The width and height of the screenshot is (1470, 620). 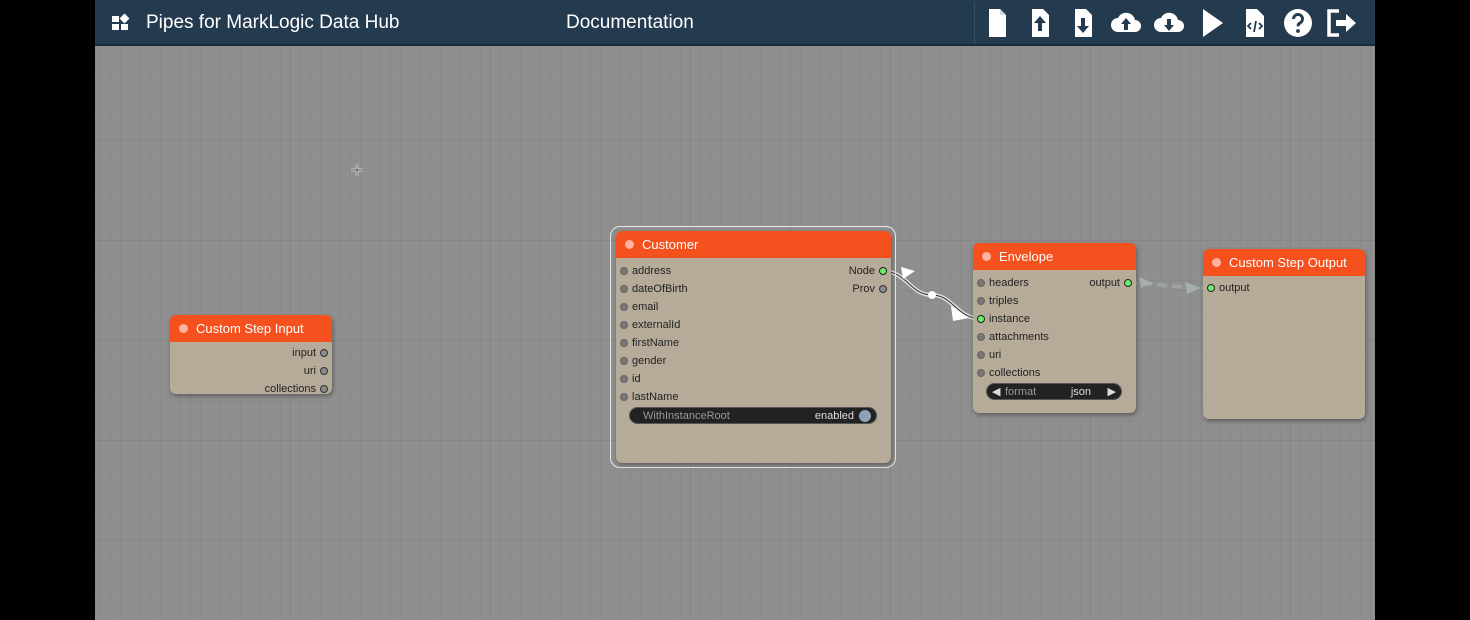 What do you see at coordinates (251, 355) in the screenshot?
I see `node-custom-step-input: Custom Step Input input uri collections` at bounding box center [251, 355].